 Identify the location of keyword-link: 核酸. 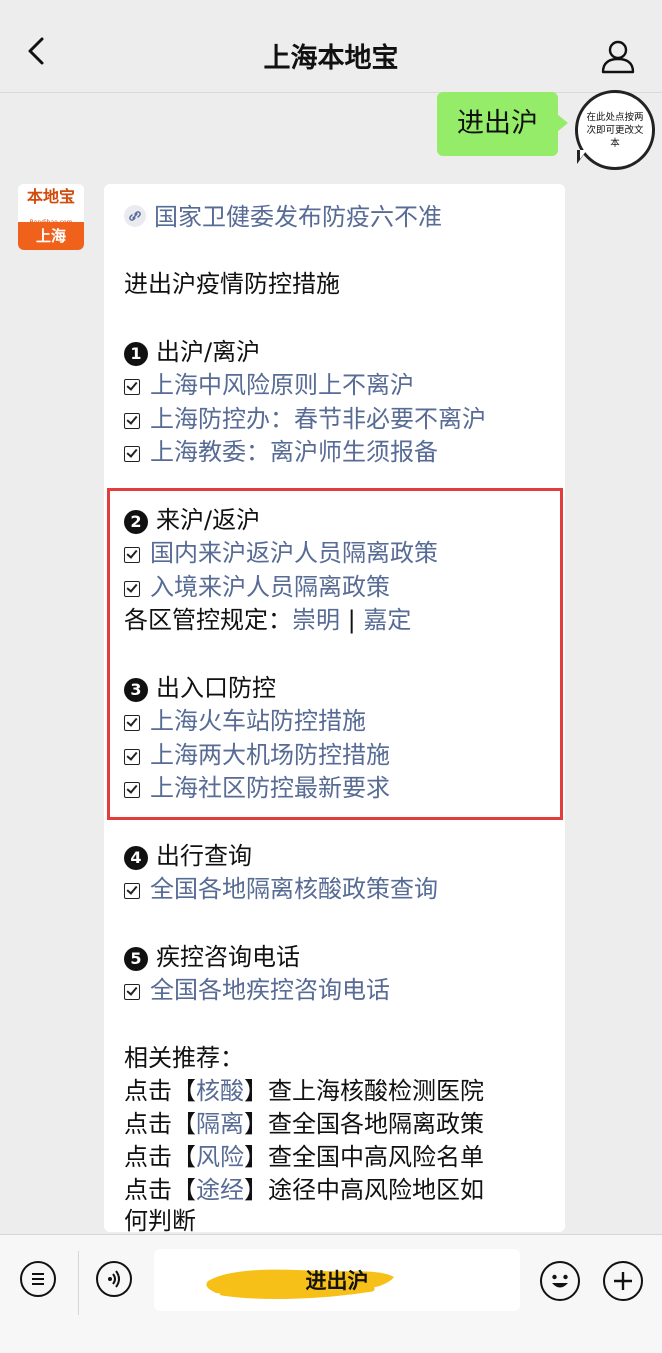
(220, 1091).